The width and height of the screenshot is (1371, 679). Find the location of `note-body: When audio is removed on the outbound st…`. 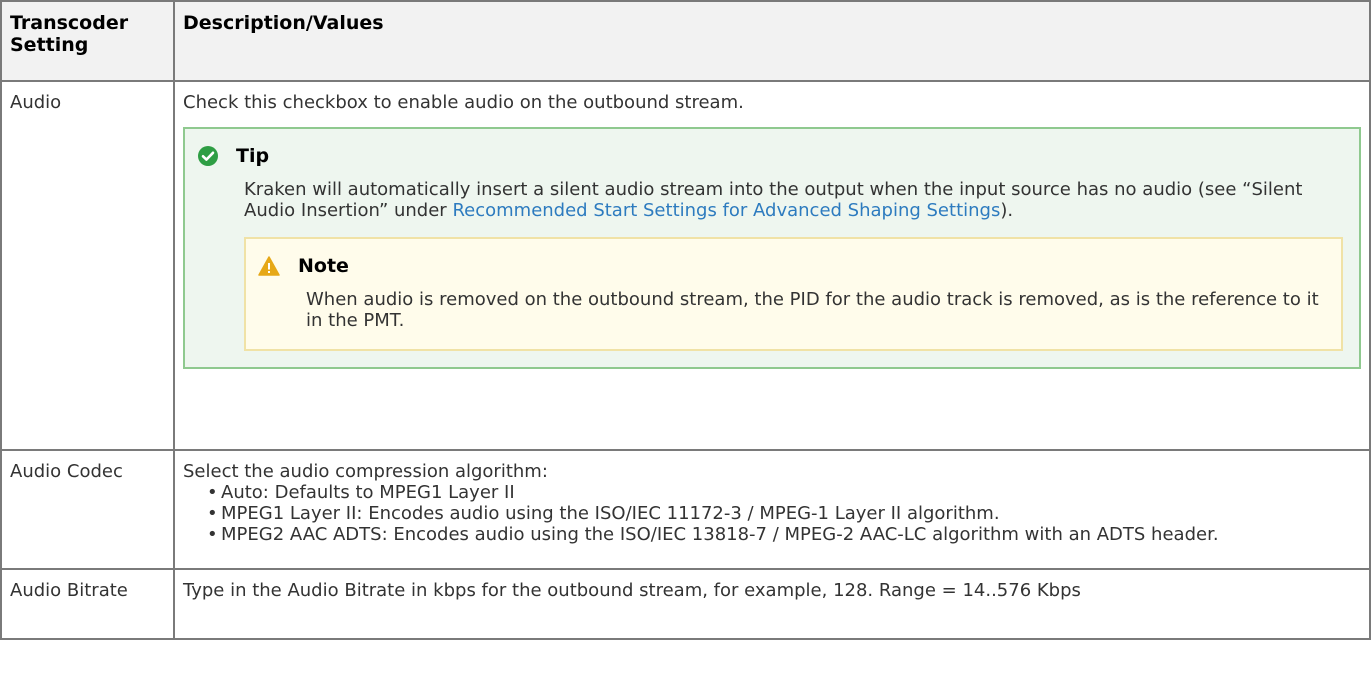

note-body: When audio is removed on the outbound st… is located at coordinates (812, 310).